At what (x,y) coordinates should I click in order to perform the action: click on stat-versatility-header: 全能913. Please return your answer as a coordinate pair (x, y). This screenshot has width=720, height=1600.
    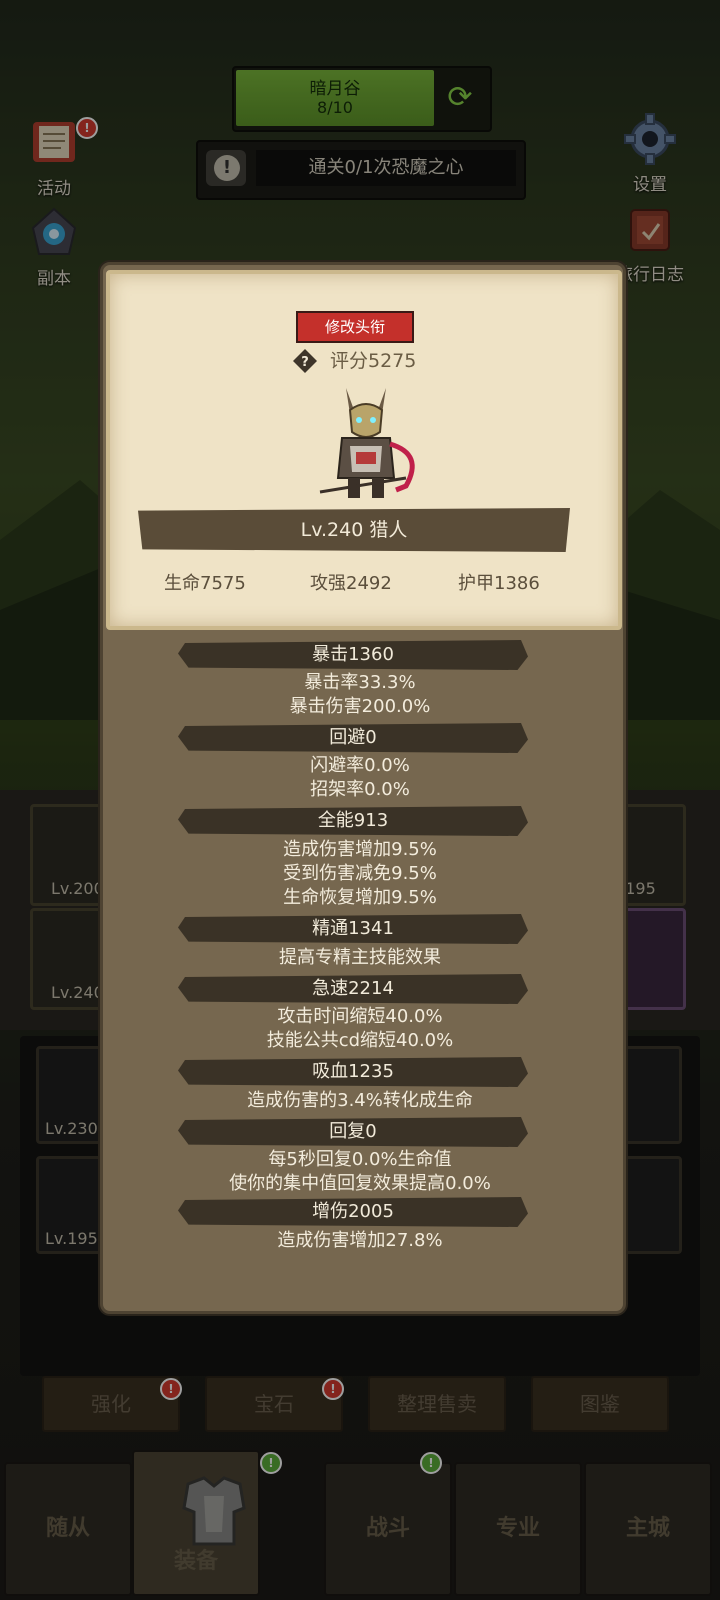
    Looking at the image, I should click on (353, 821).